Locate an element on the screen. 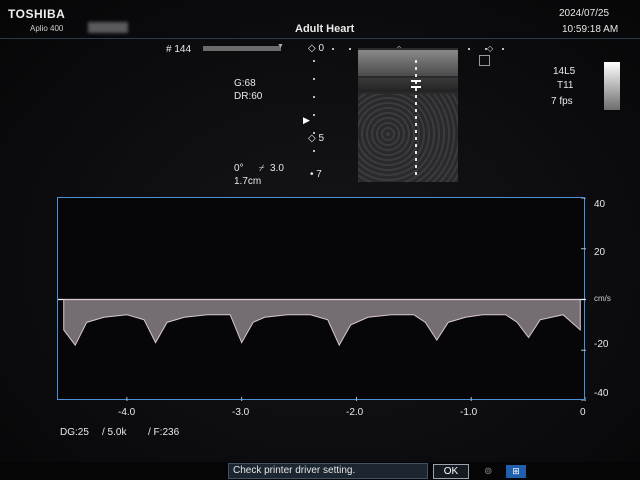  dynamic-range-label: DR:60 is located at coordinates (248, 96).